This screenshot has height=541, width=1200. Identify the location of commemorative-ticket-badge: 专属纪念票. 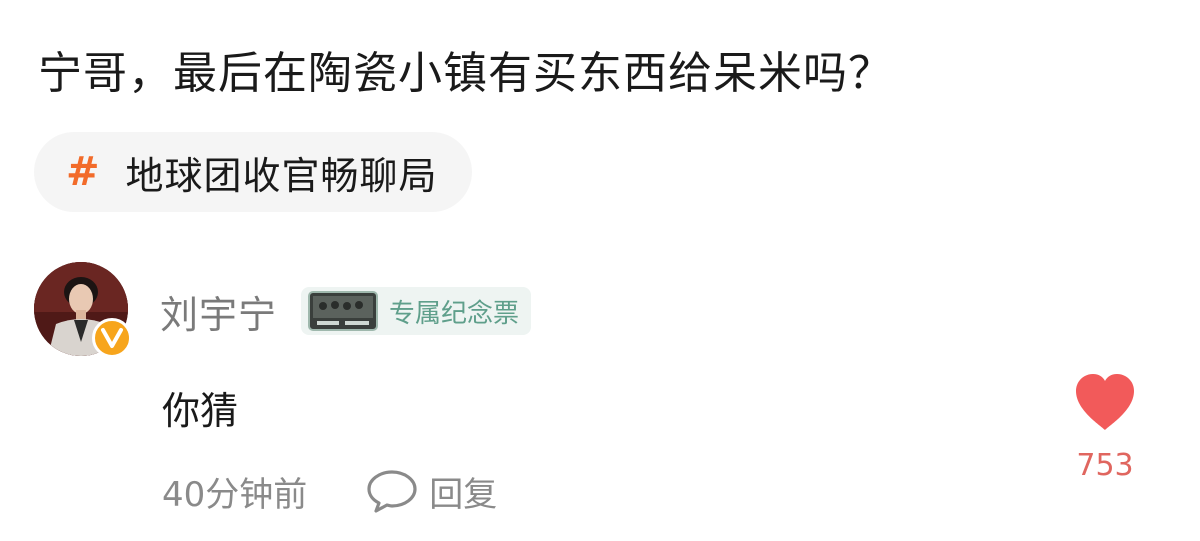
(416, 311).